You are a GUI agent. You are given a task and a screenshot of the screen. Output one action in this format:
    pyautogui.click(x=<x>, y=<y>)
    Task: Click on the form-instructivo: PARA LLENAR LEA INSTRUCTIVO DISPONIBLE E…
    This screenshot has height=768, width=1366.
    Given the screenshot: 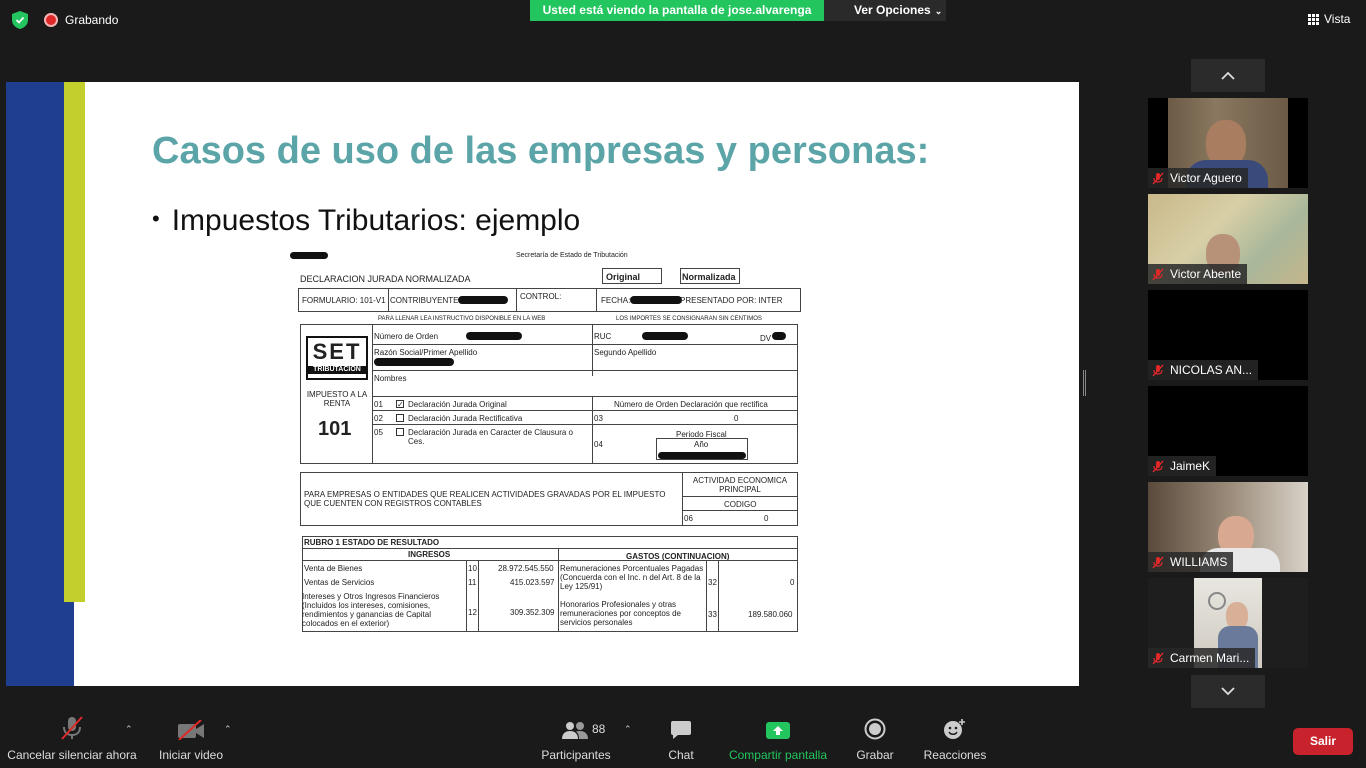 What is the action you would take?
    pyautogui.click(x=462, y=319)
    